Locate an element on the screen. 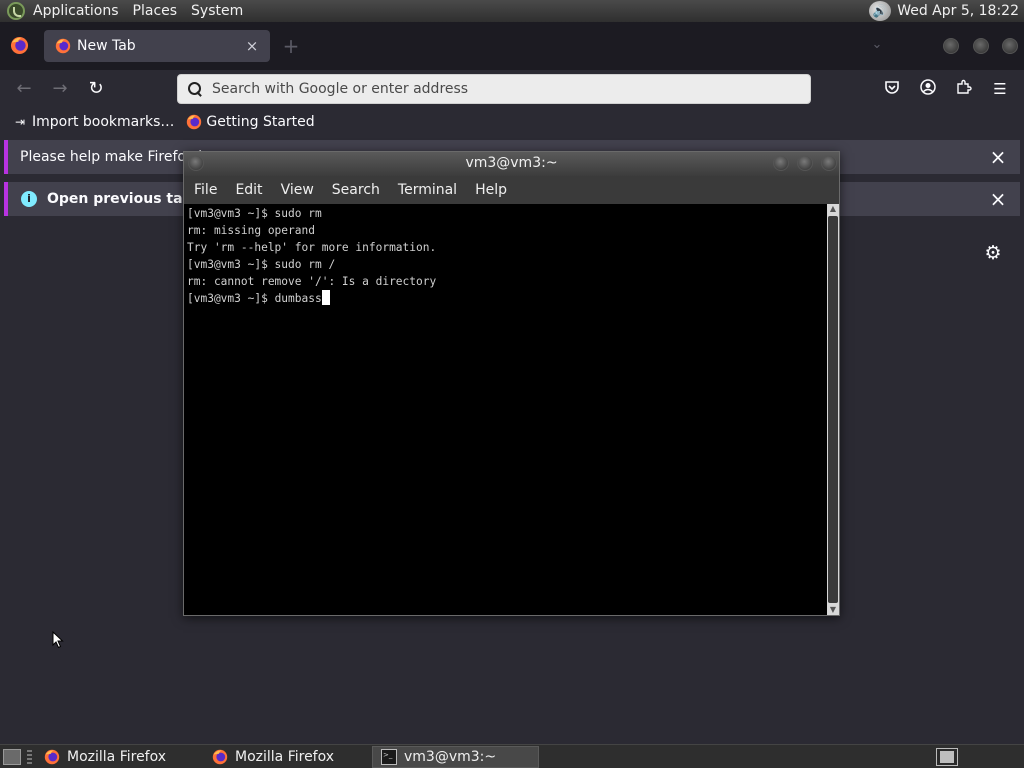 The height and width of the screenshot is (768, 1024). menu-view: View is located at coordinates (297, 190).